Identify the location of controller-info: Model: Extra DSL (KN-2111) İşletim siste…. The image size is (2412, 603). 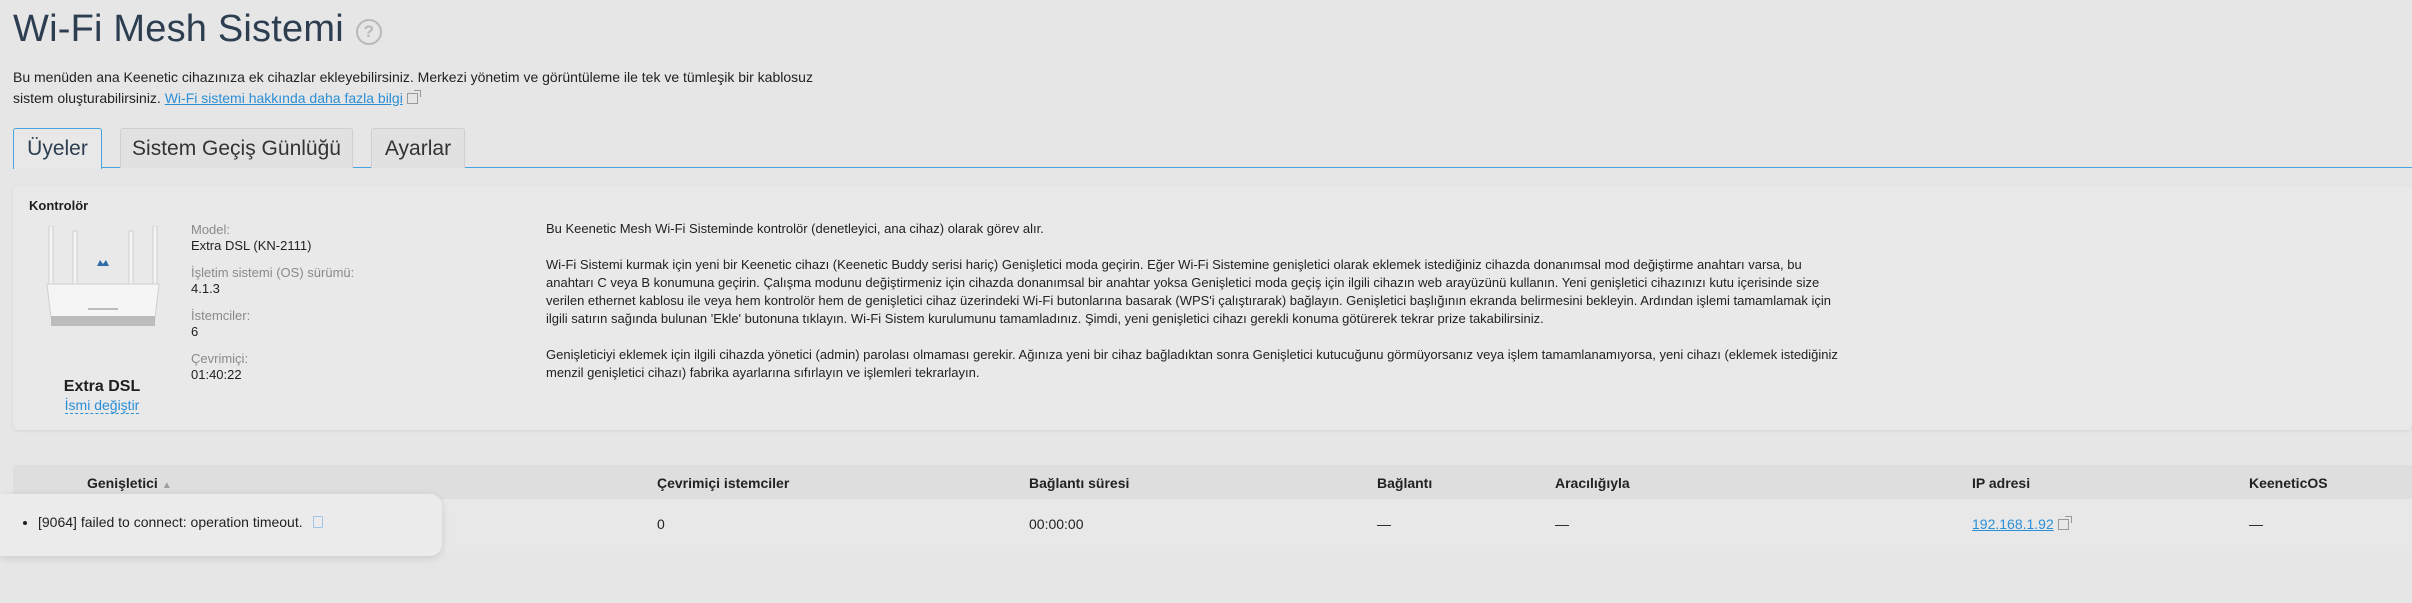
(272, 308).